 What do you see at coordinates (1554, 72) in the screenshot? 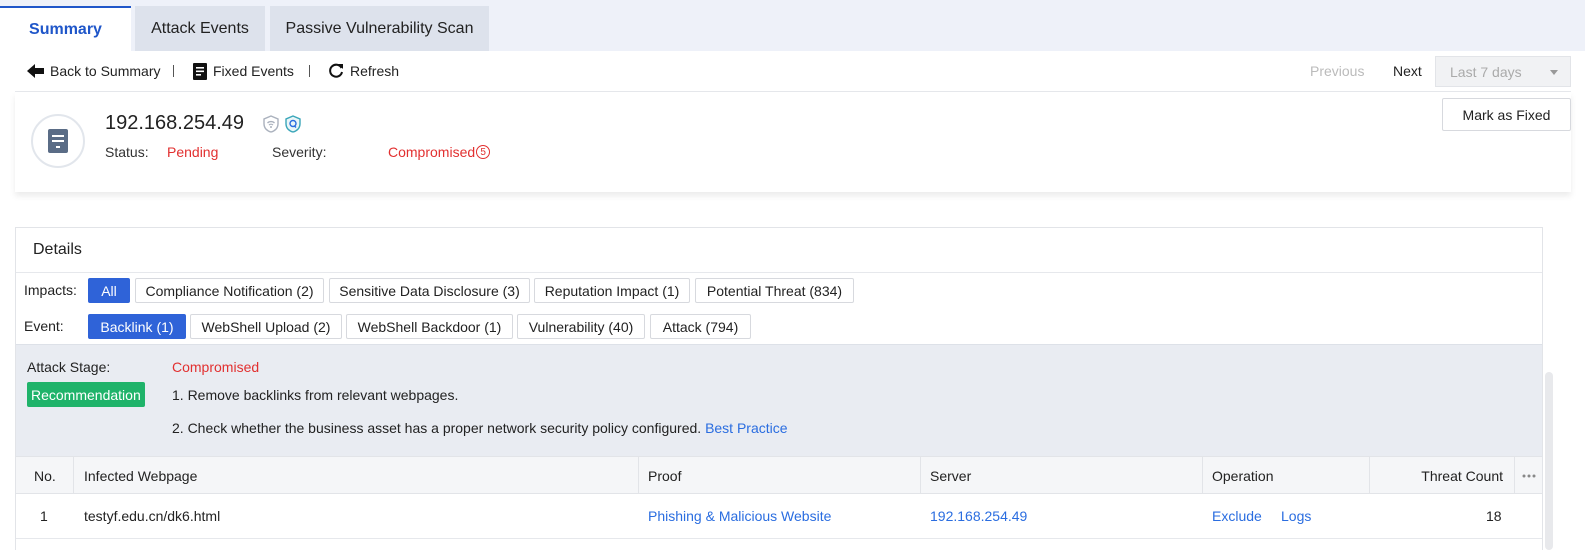
I see `chevron-down-icon` at bounding box center [1554, 72].